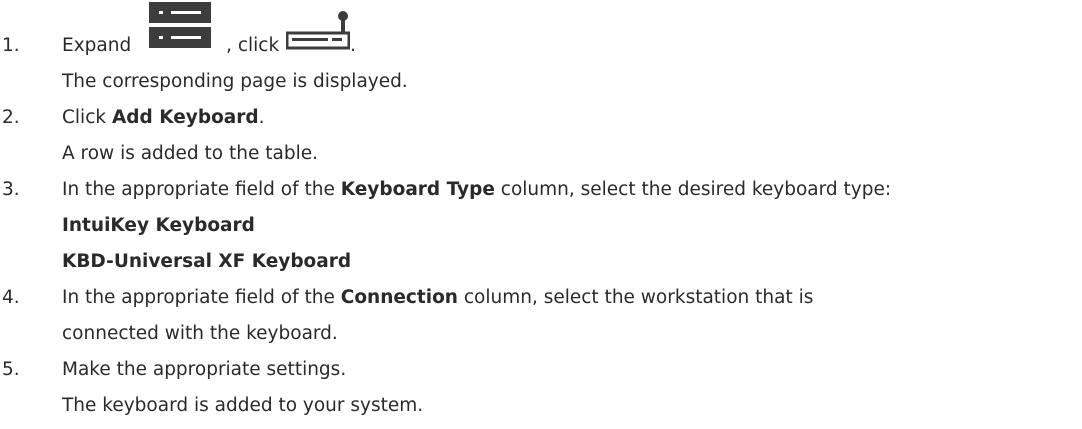 The image size is (1082, 429). I want to click on step-2-number: 2., so click(11, 117).